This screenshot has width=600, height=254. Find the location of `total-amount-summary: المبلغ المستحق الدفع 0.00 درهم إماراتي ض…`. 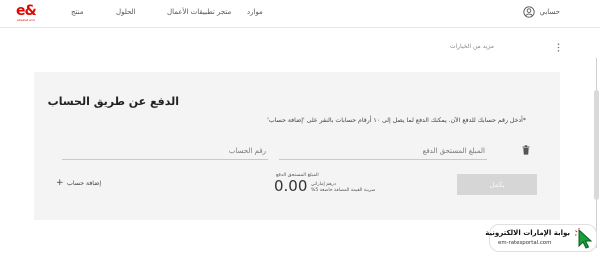

total-amount-summary: المبلغ المستحق الدفع 0.00 درهم إماراتي ض… is located at coordinates (329, 186).